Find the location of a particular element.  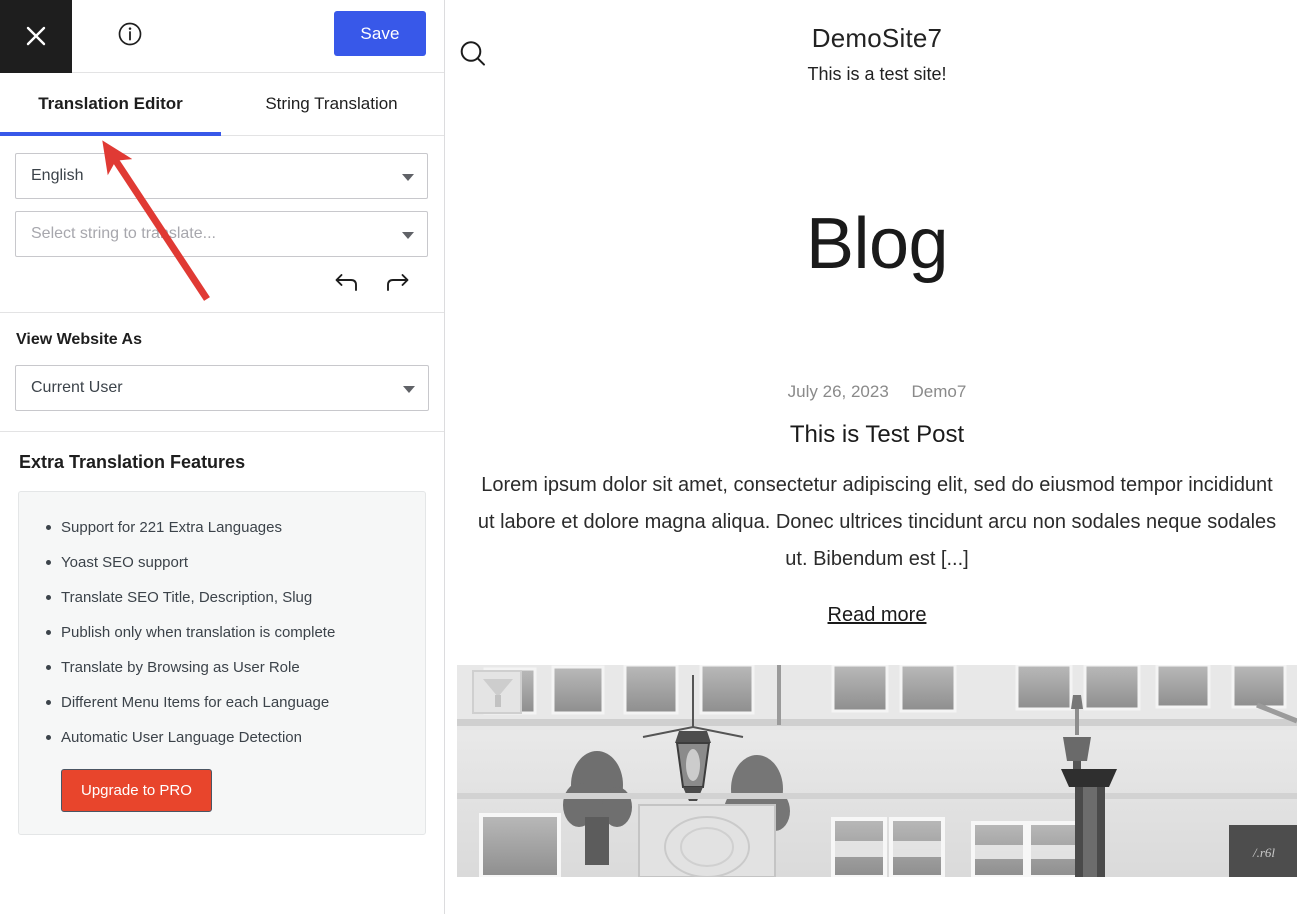

post-meta: July 26, 2023 Demo7 is located at coordinates (877, 392).